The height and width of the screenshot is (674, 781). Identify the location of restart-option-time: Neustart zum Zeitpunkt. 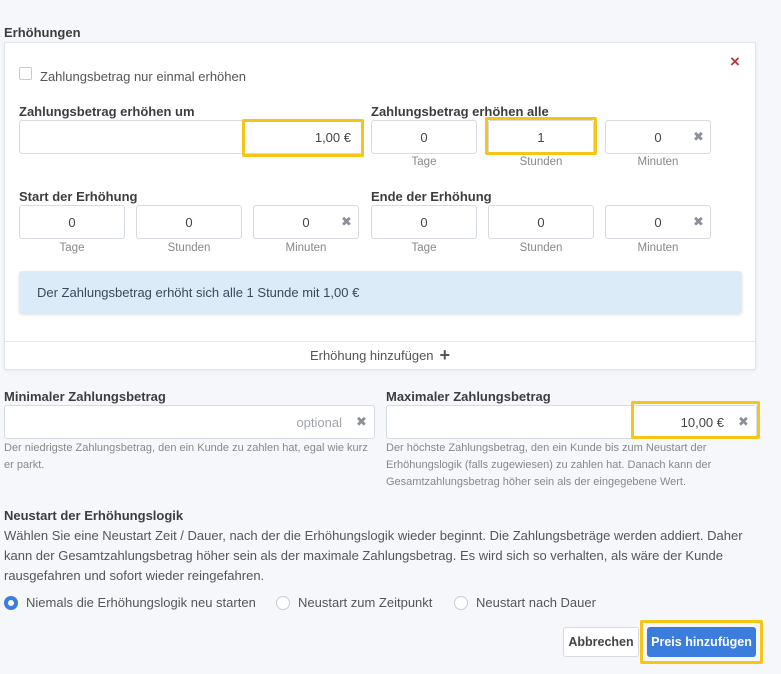
(354, 602).